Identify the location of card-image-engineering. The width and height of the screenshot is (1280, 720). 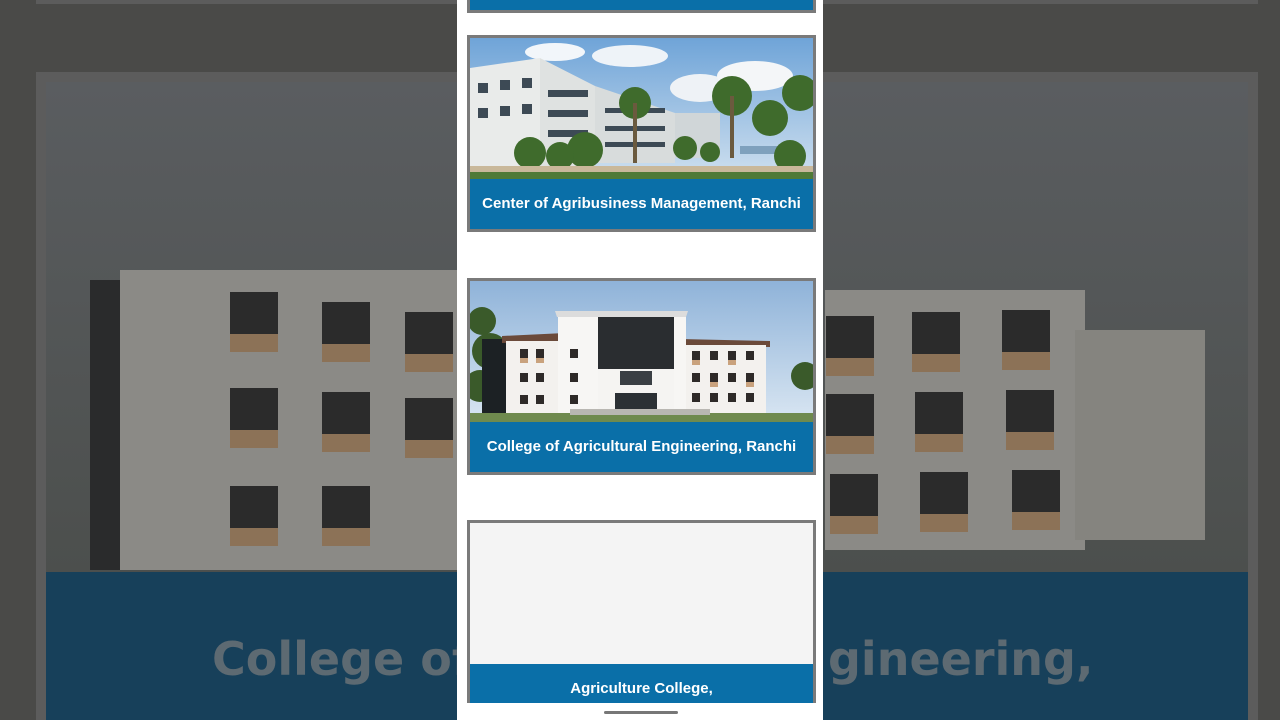
(641, 351).